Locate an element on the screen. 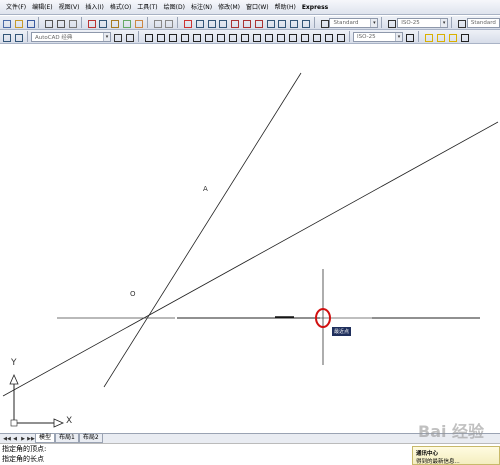 This screenshot has width=500, height=465. tool-palettes-icon is located at coordinates (258, 23).